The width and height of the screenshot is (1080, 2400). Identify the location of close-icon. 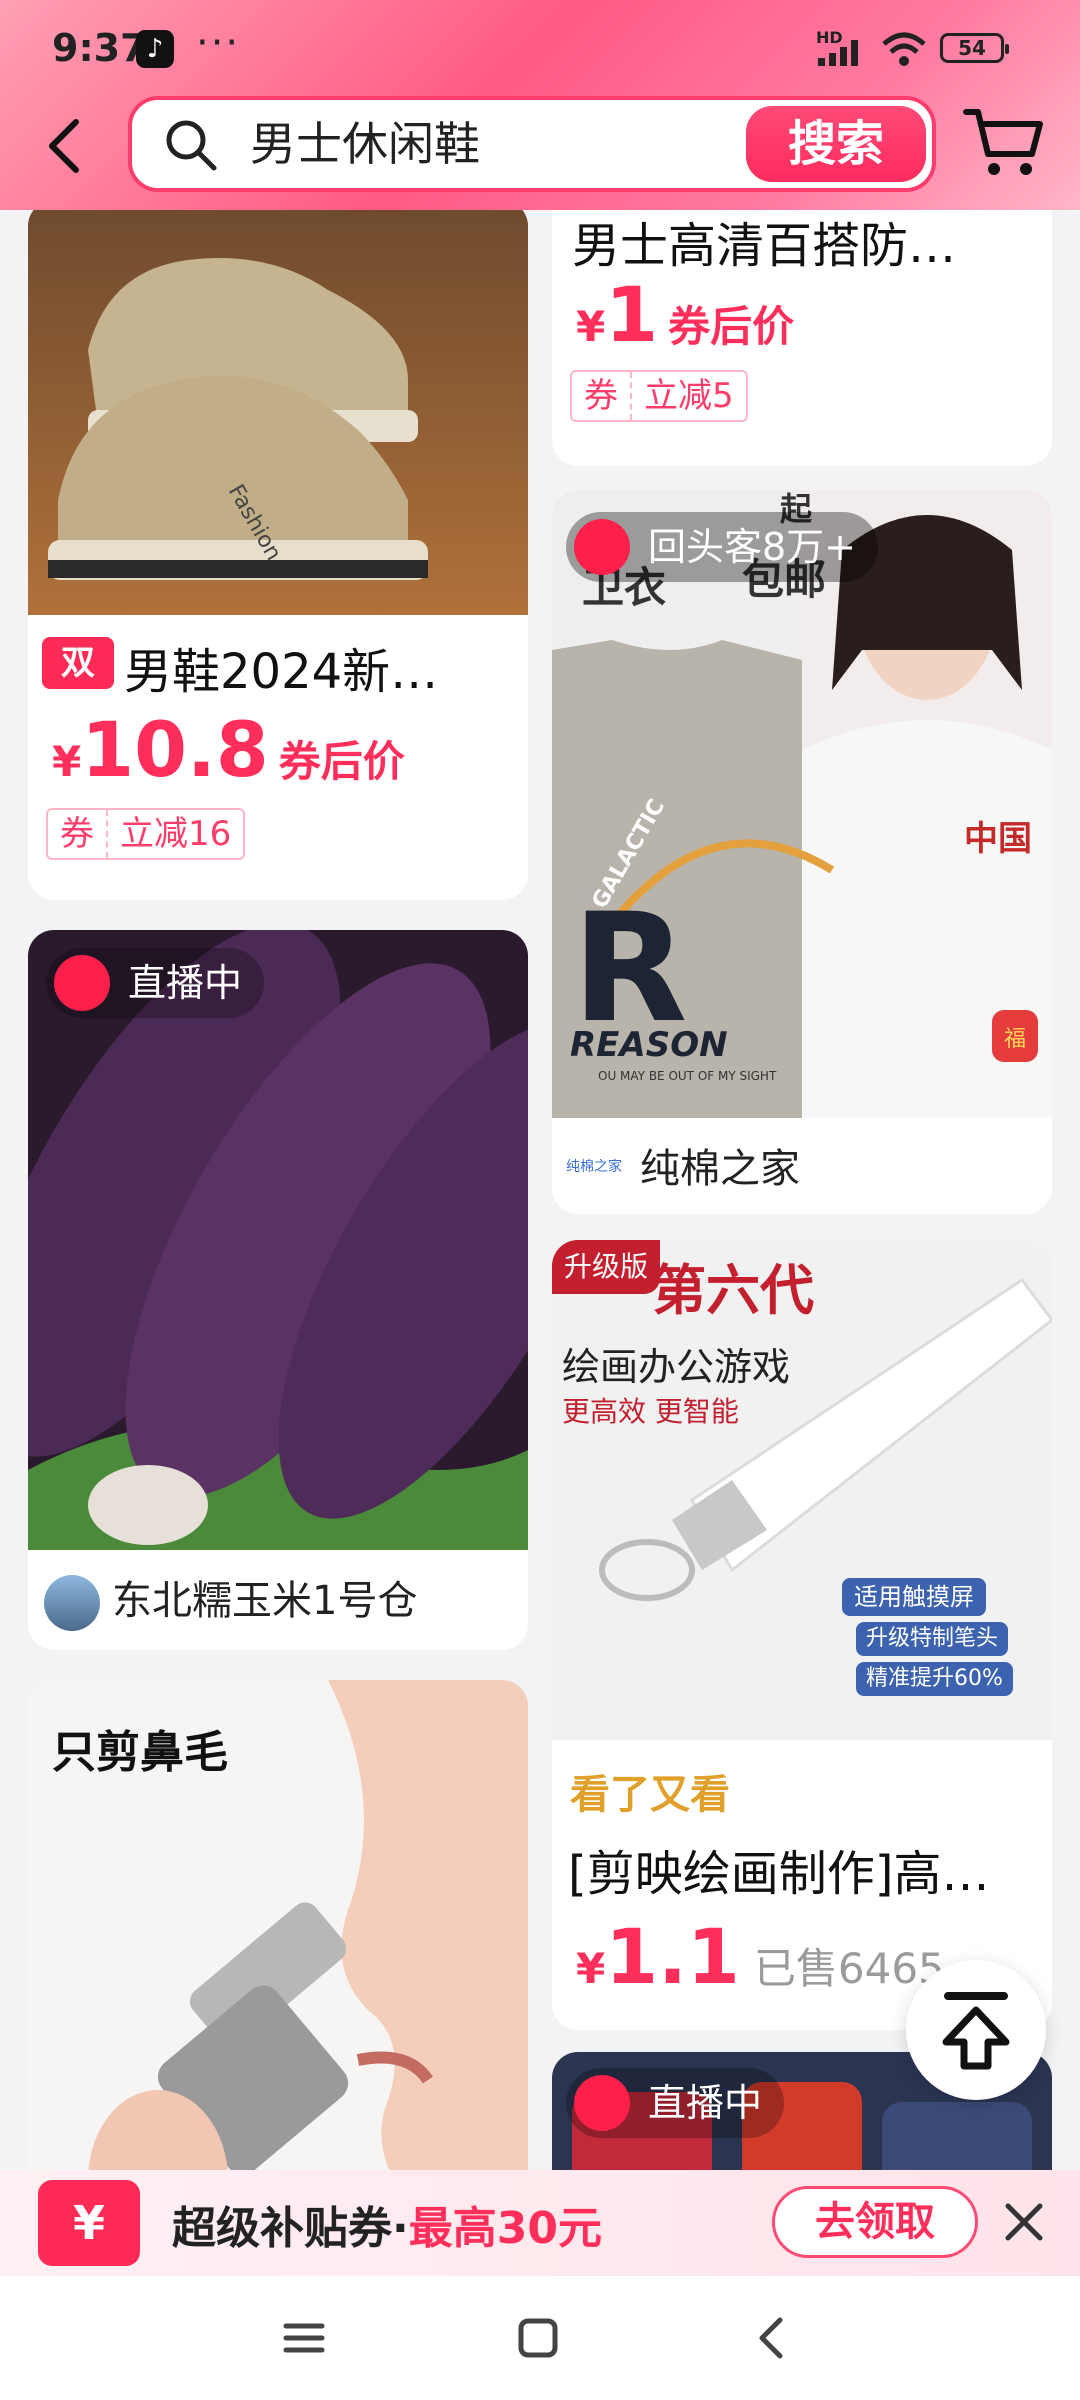
(1024, 2222).